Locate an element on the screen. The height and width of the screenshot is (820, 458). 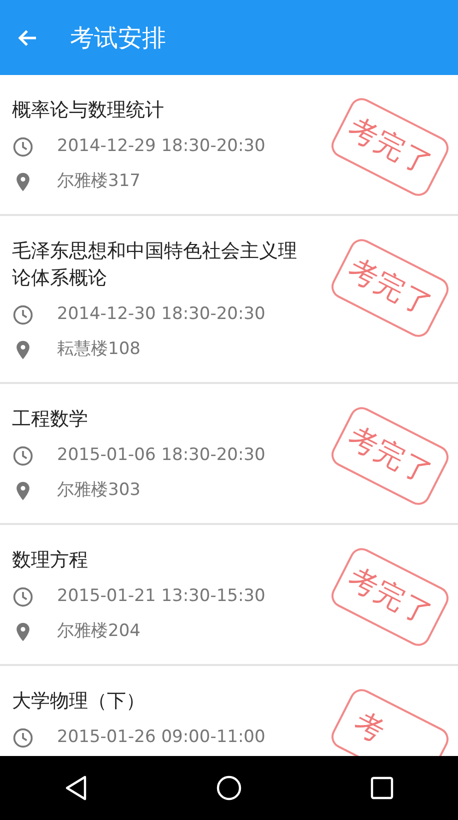
exam-title: 大学物理（下） is located at coordinates (79, 701).